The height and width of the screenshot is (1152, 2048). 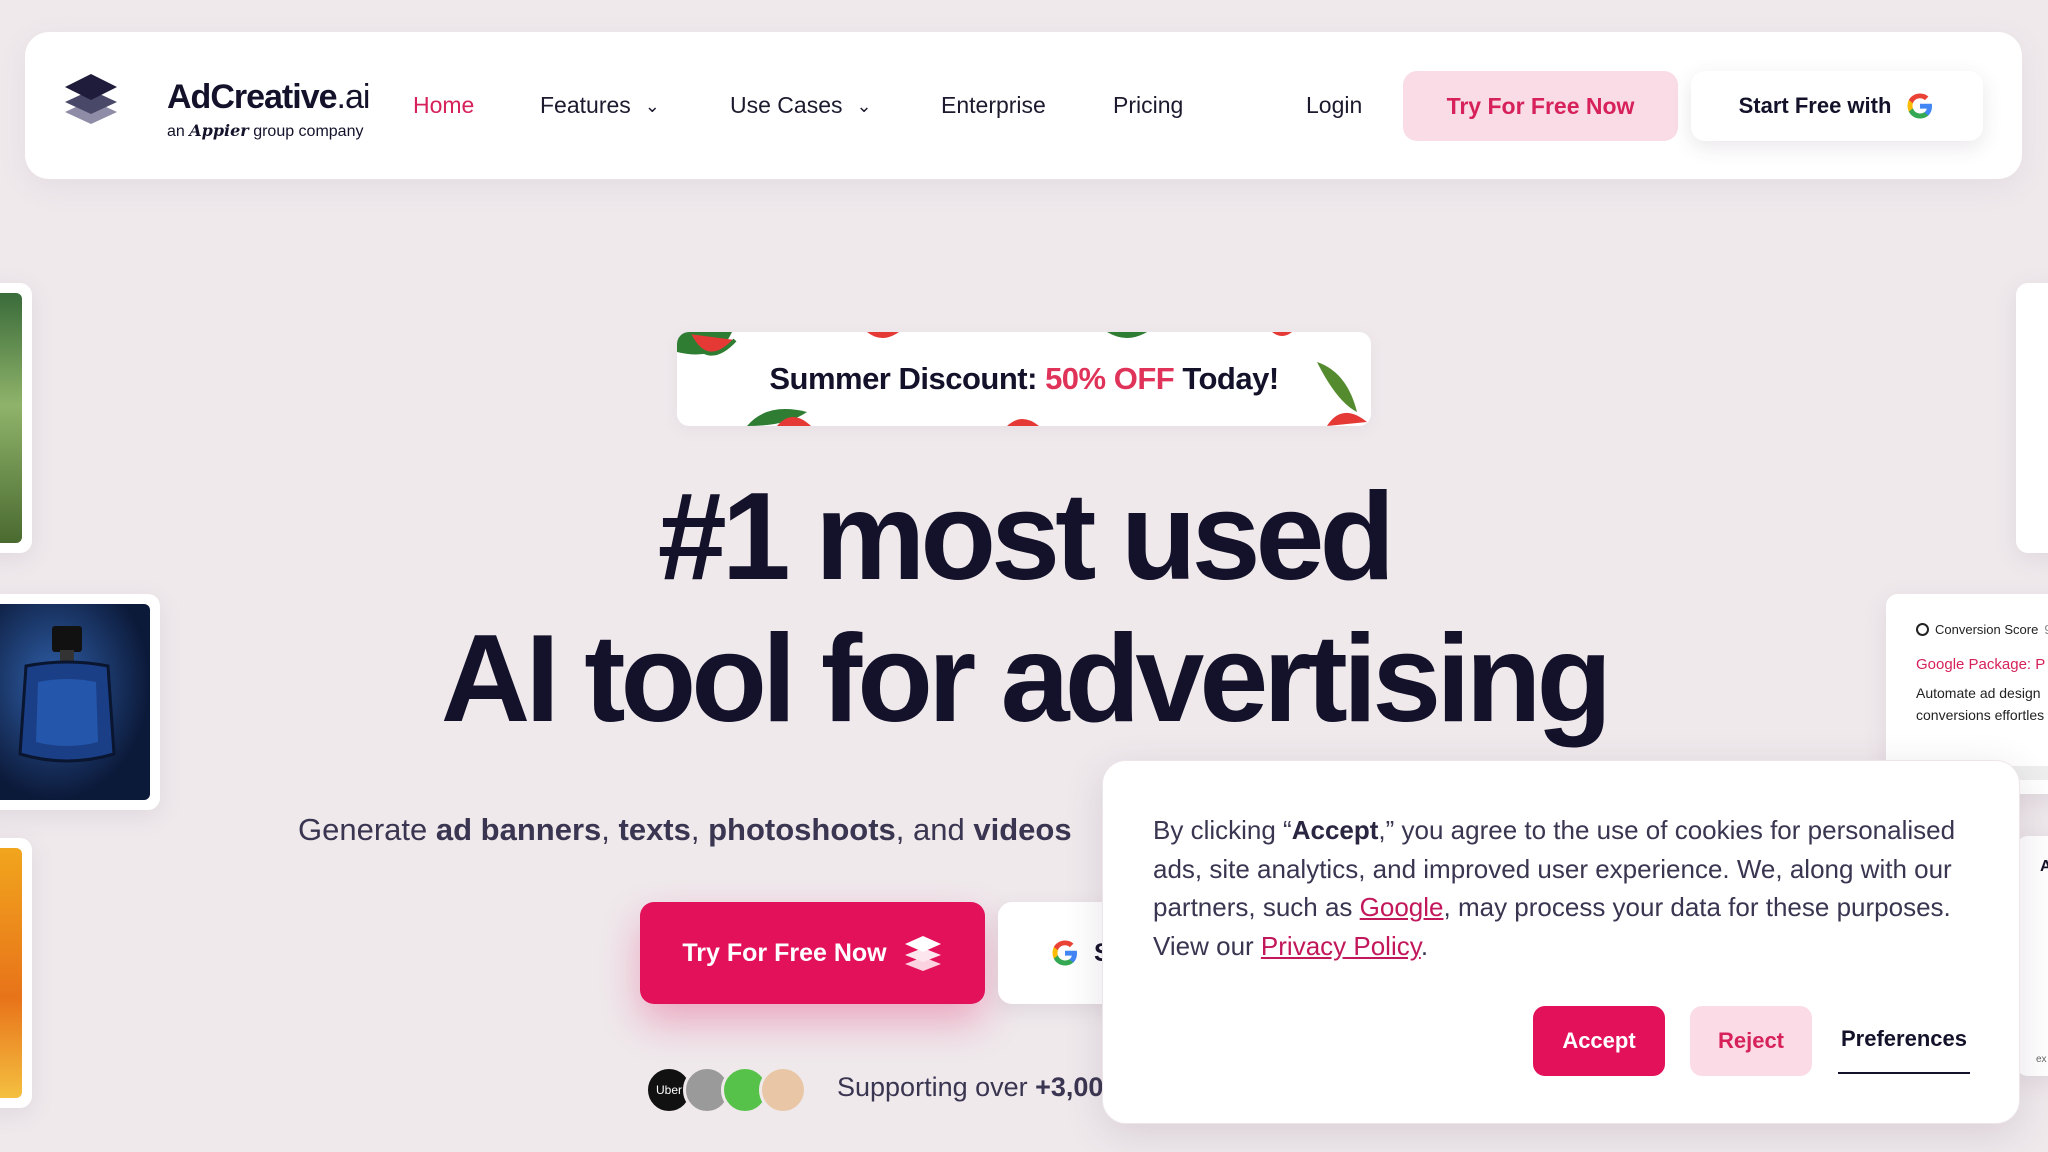 What do you see at coordinates (970, 1087) in the screenshot?
I see `support-count-text: Supporting over +3,00` at bounding box center [970, 1087].